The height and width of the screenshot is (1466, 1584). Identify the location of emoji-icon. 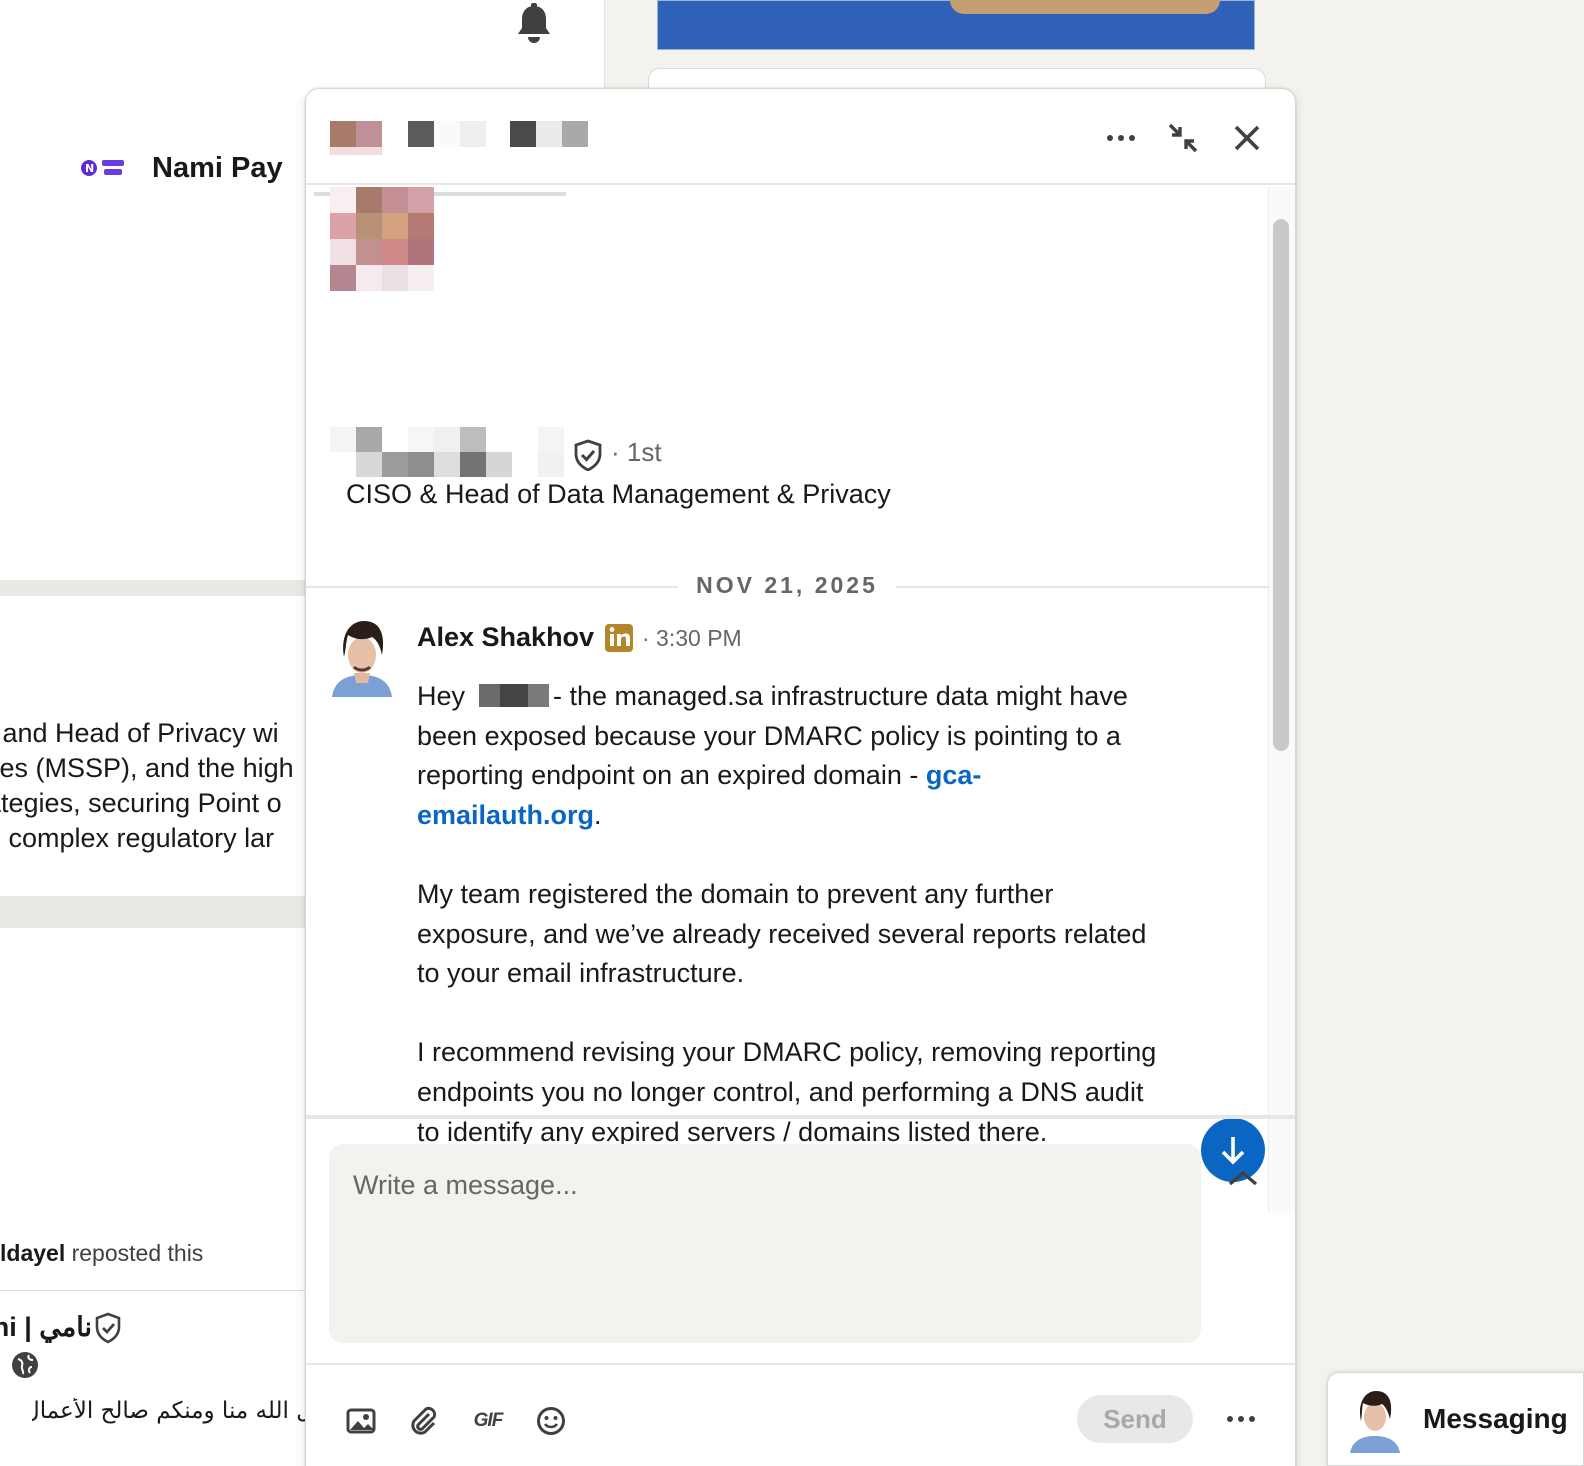
(551, 1421).